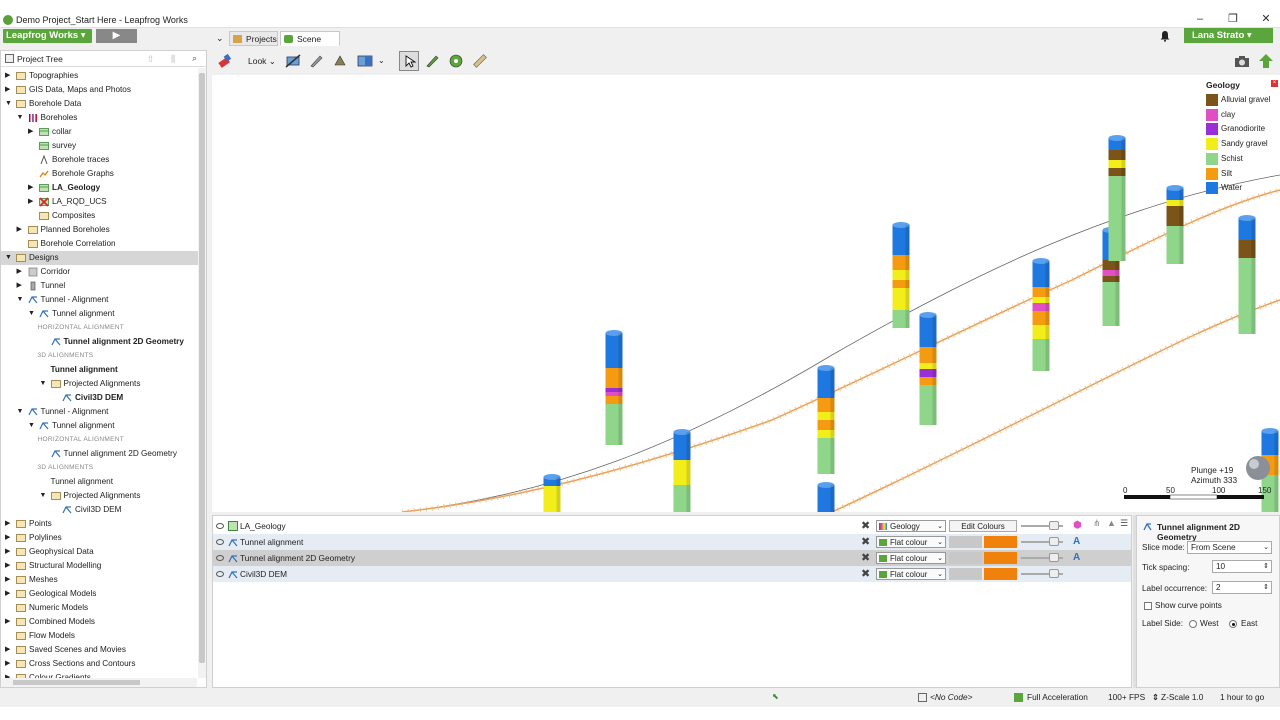  I want to click on tab-scene-view: Scene View, so click(310, 45).